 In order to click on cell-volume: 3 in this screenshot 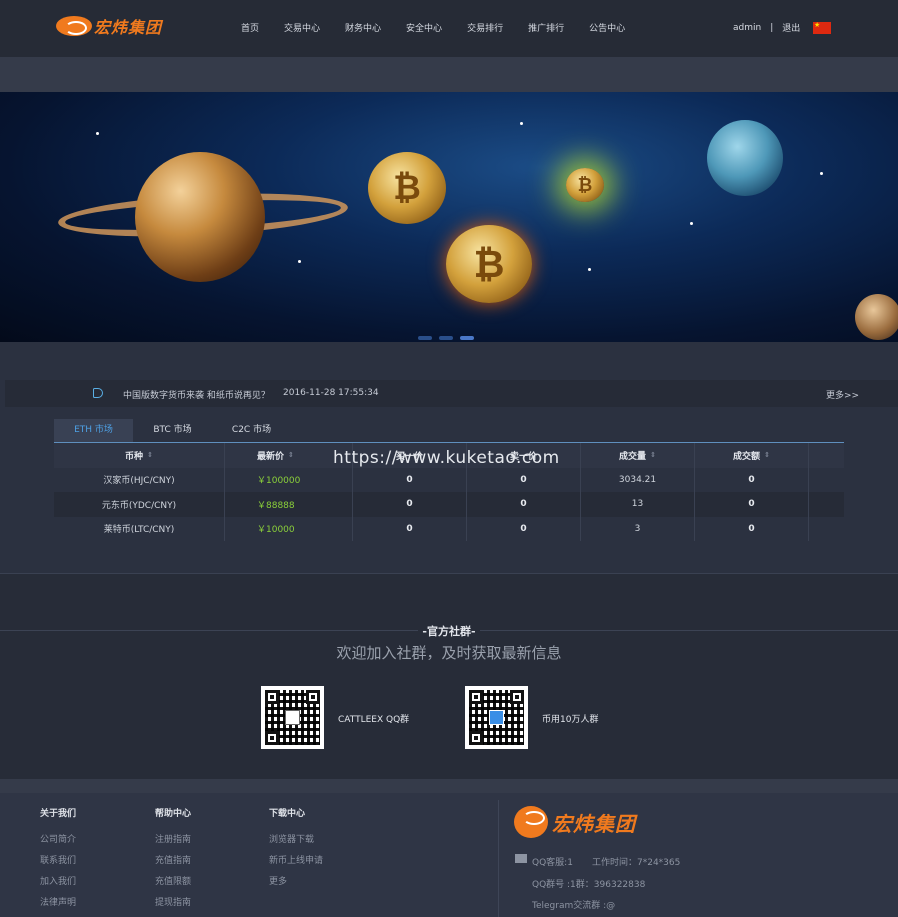, I will do `click(638, 528)`.